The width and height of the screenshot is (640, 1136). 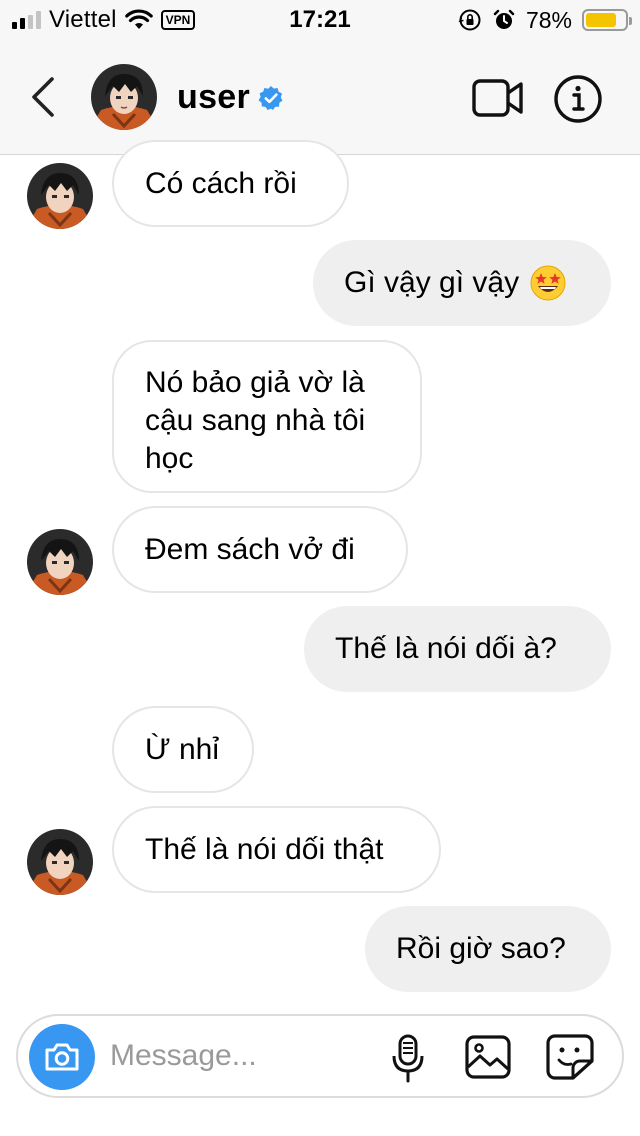 What do you see at coordinates (214, 97) in the screenshot?
I see `chat-username: user` at bounding box center [214, 97].